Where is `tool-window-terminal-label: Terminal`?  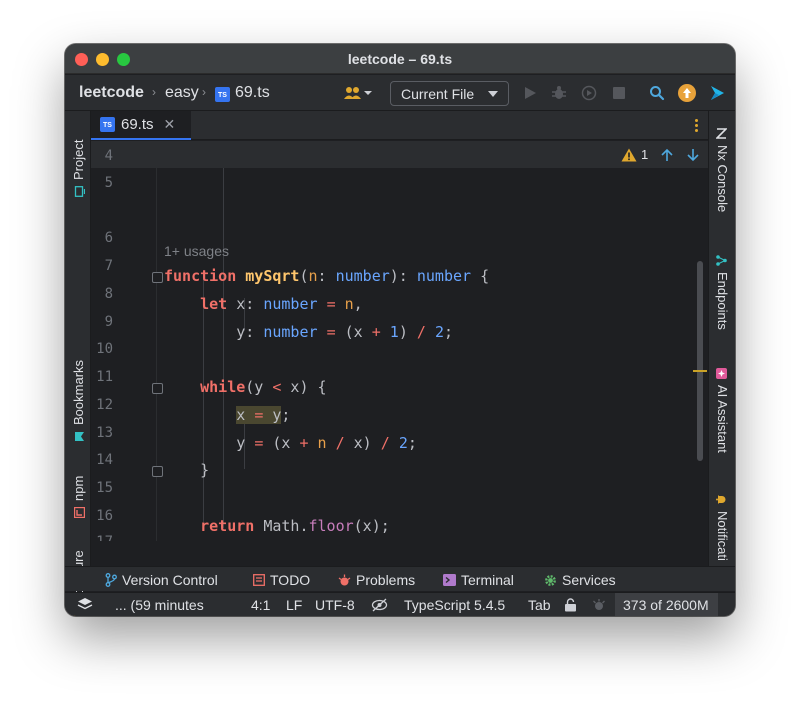
tool-window-terminal-label: Terminal is located at coordinates (487, 580).